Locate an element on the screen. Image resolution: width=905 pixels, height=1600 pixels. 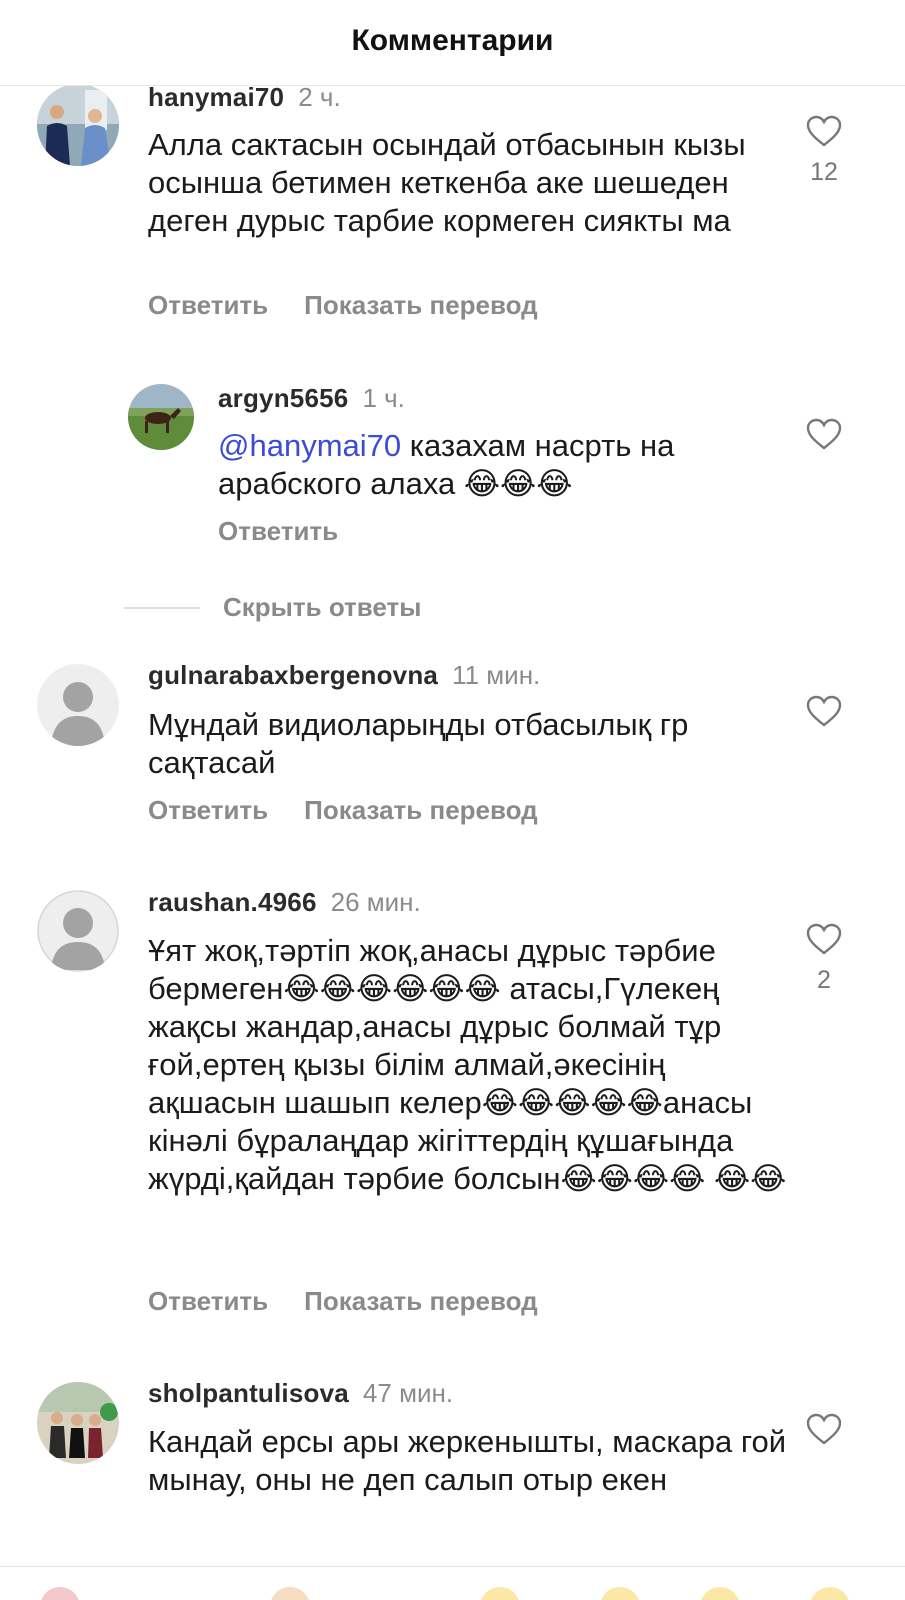
comment-username: hanymai70 is located at coordinates (216, 97).